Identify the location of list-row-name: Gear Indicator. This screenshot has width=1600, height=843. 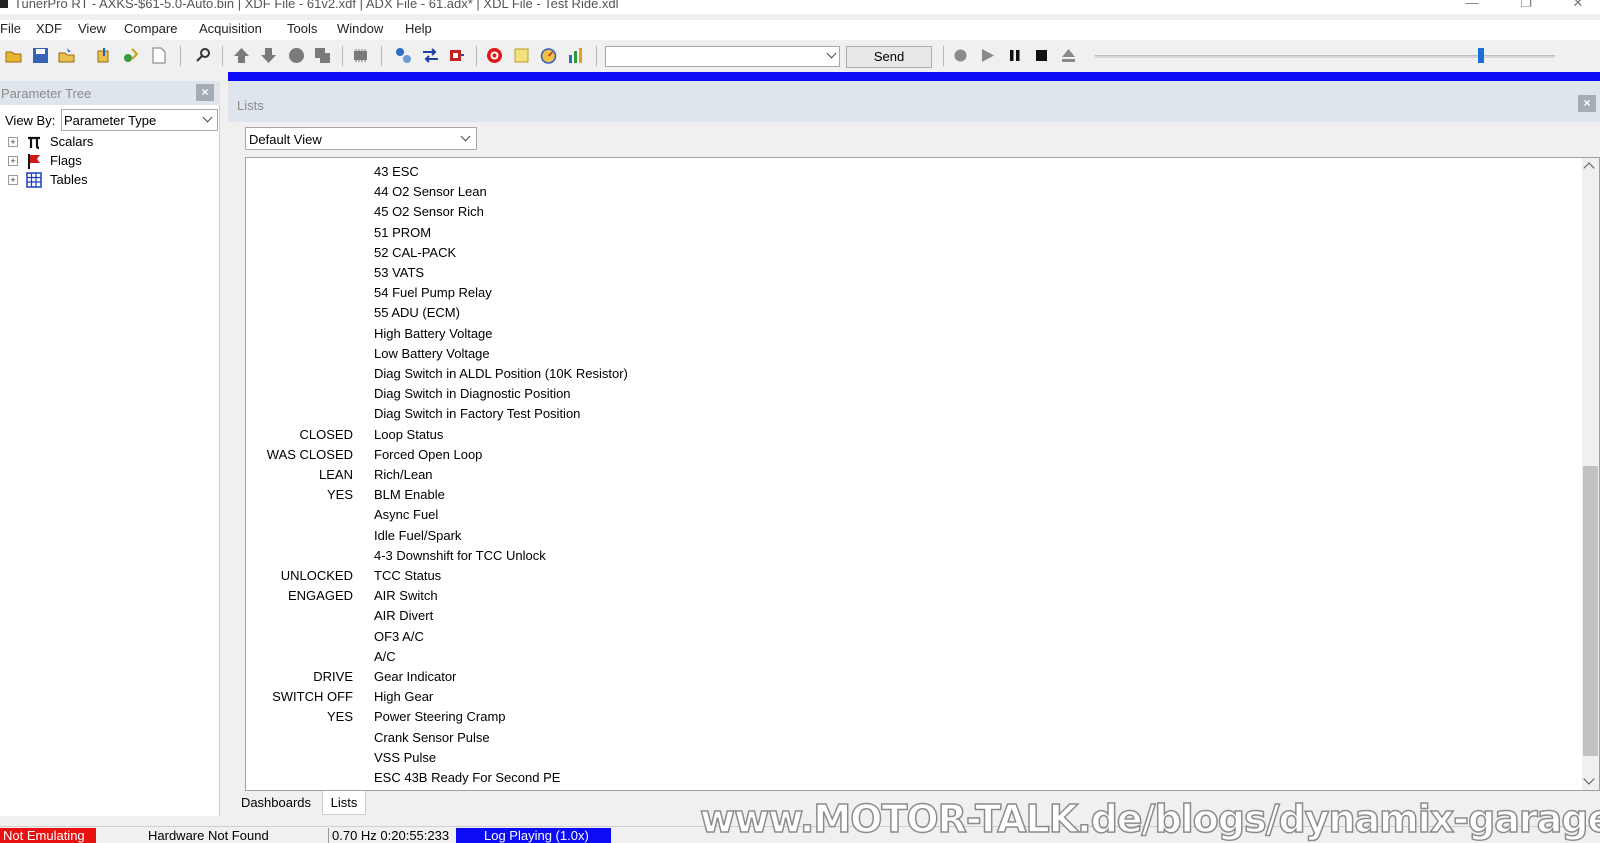
(415, 676).